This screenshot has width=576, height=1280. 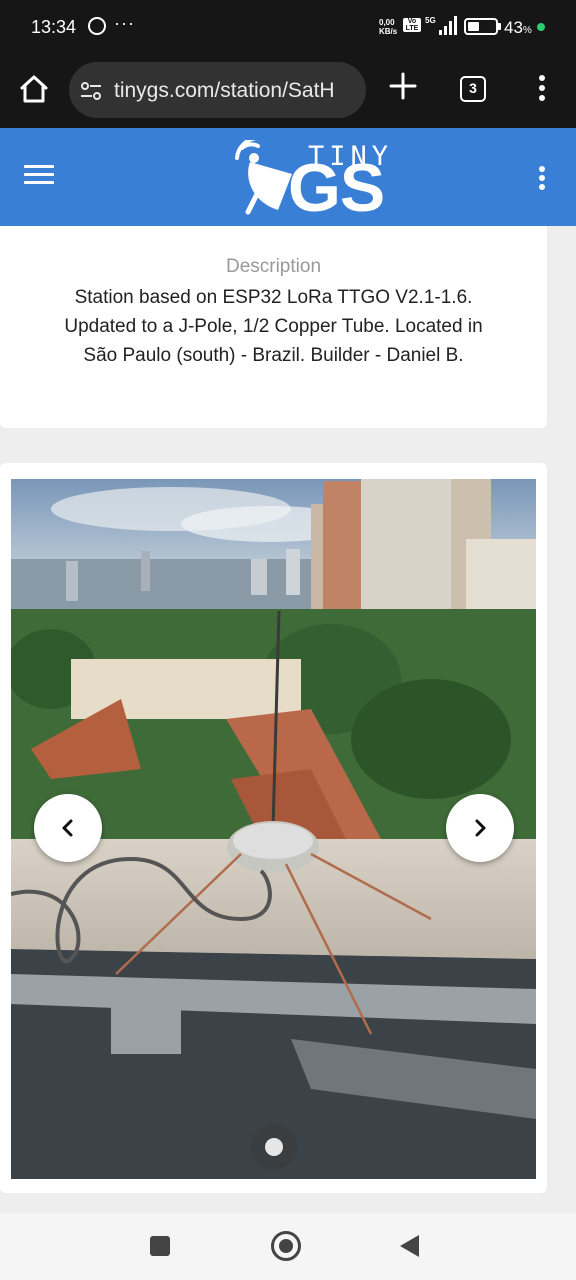 I want to click on battery-icon, so click(x=481, y=26).